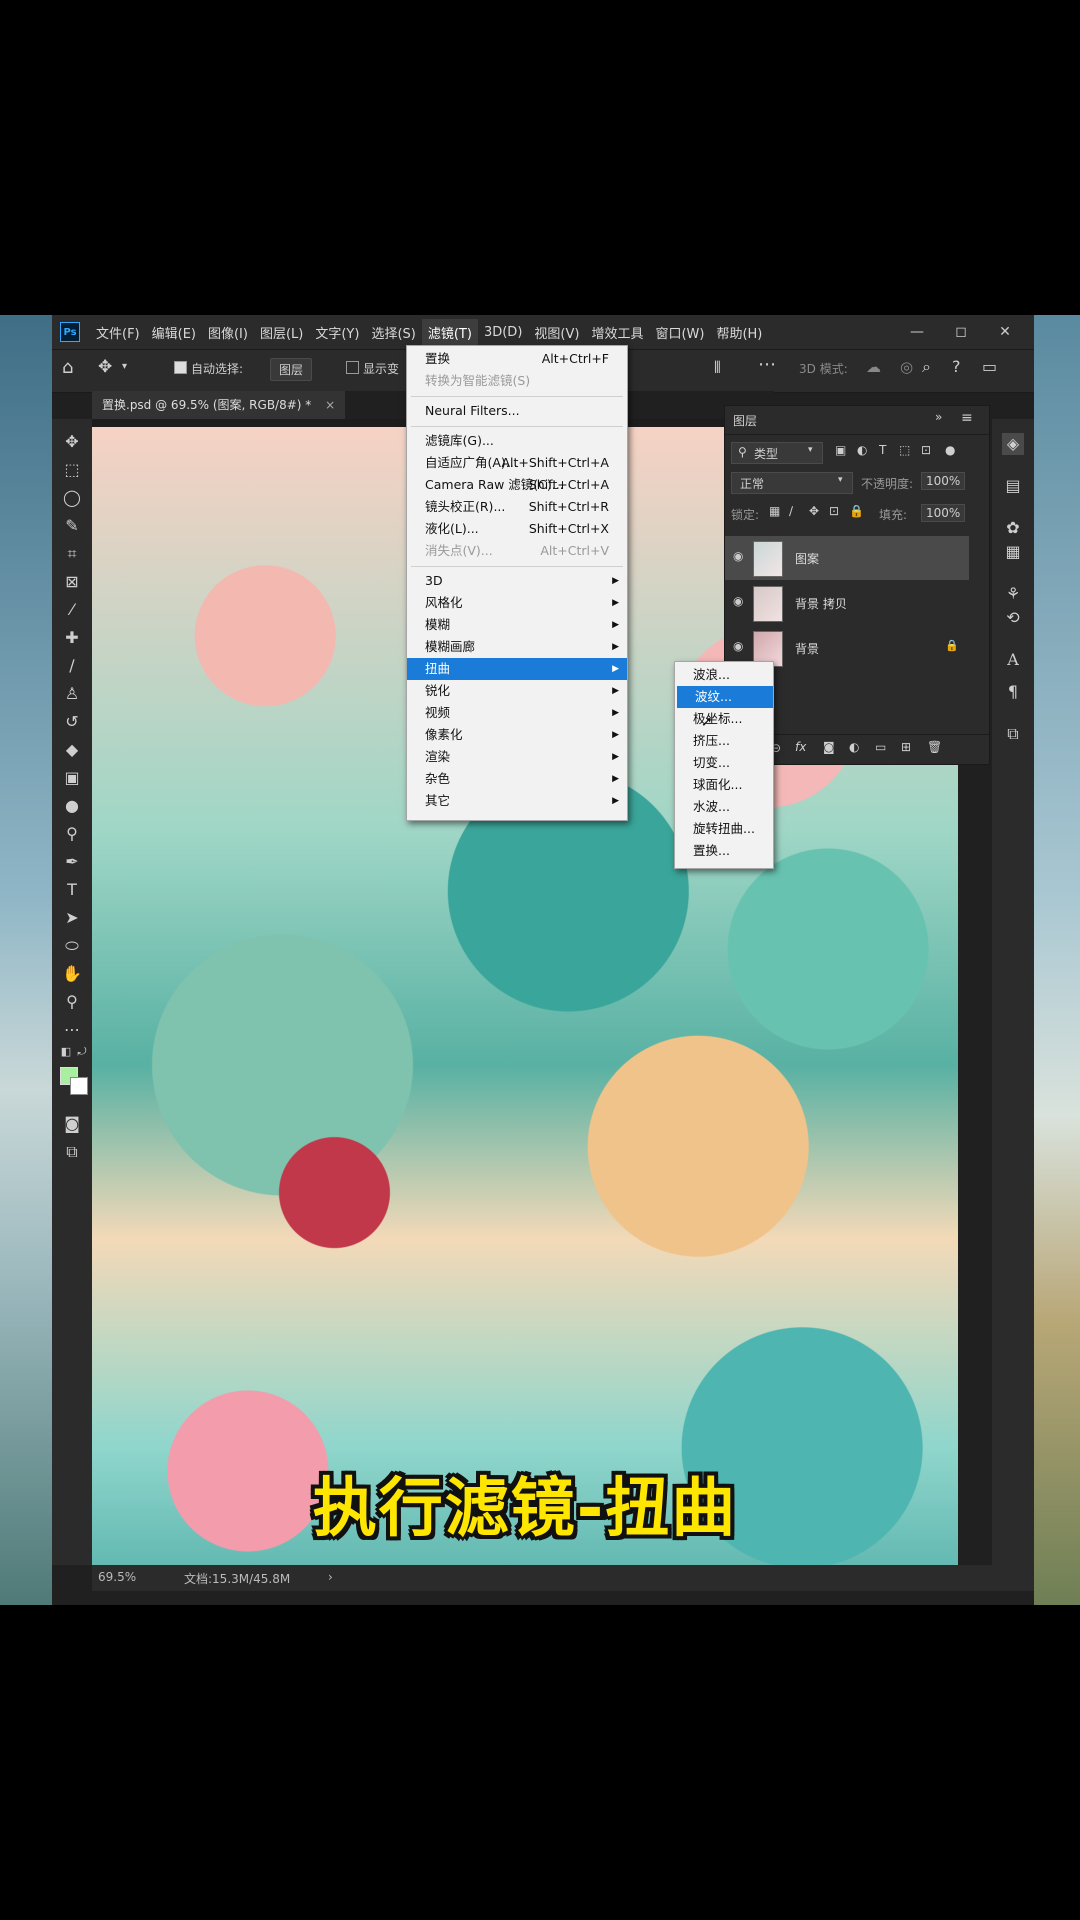  What do you see at coordinates (72, 554) in the screenshot?
I see `crop-tool-icon: ⌗` at bounding box center [72, 554].